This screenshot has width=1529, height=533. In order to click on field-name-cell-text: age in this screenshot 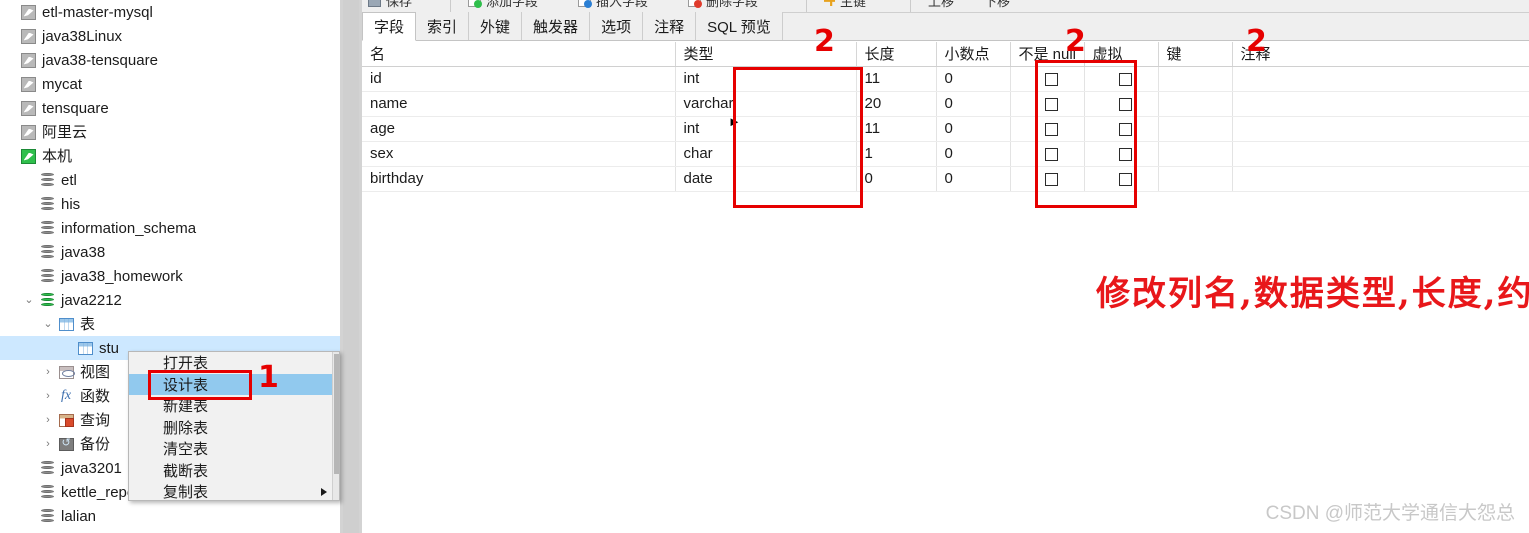, I will do `click(383, 128)`.